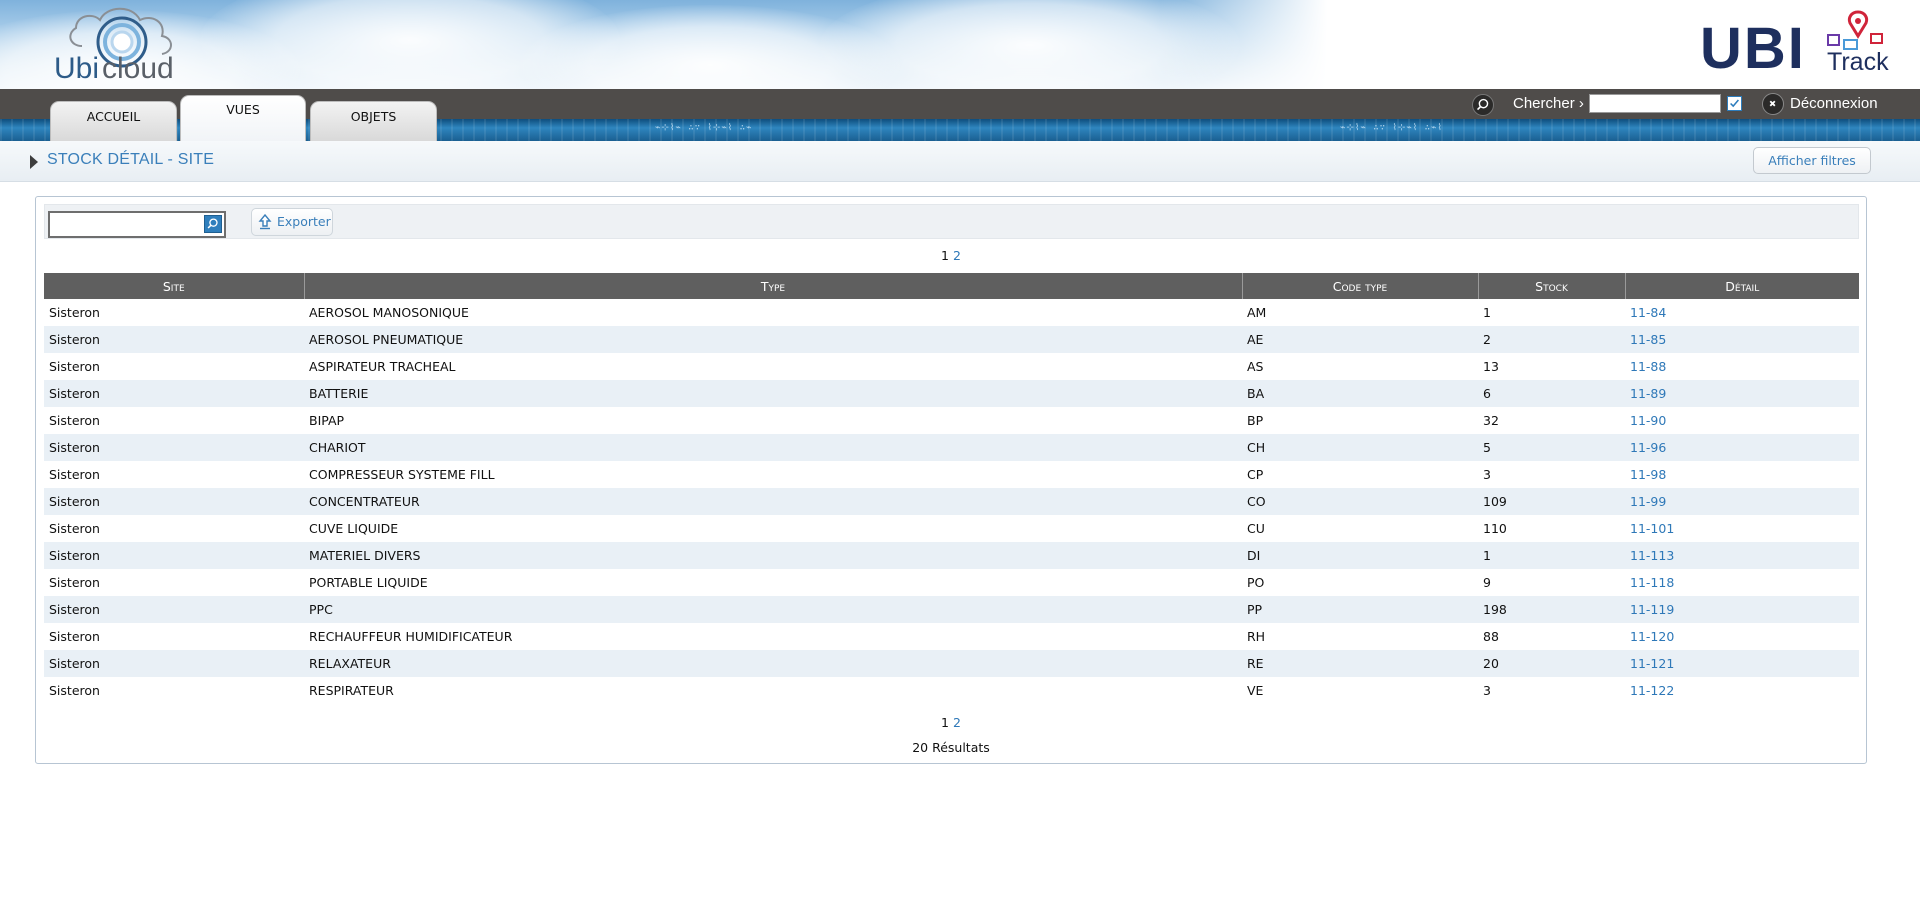  Describe the element at coordinates (773, 286) in the screenshot. I see `column-header-type: Type` at that location.